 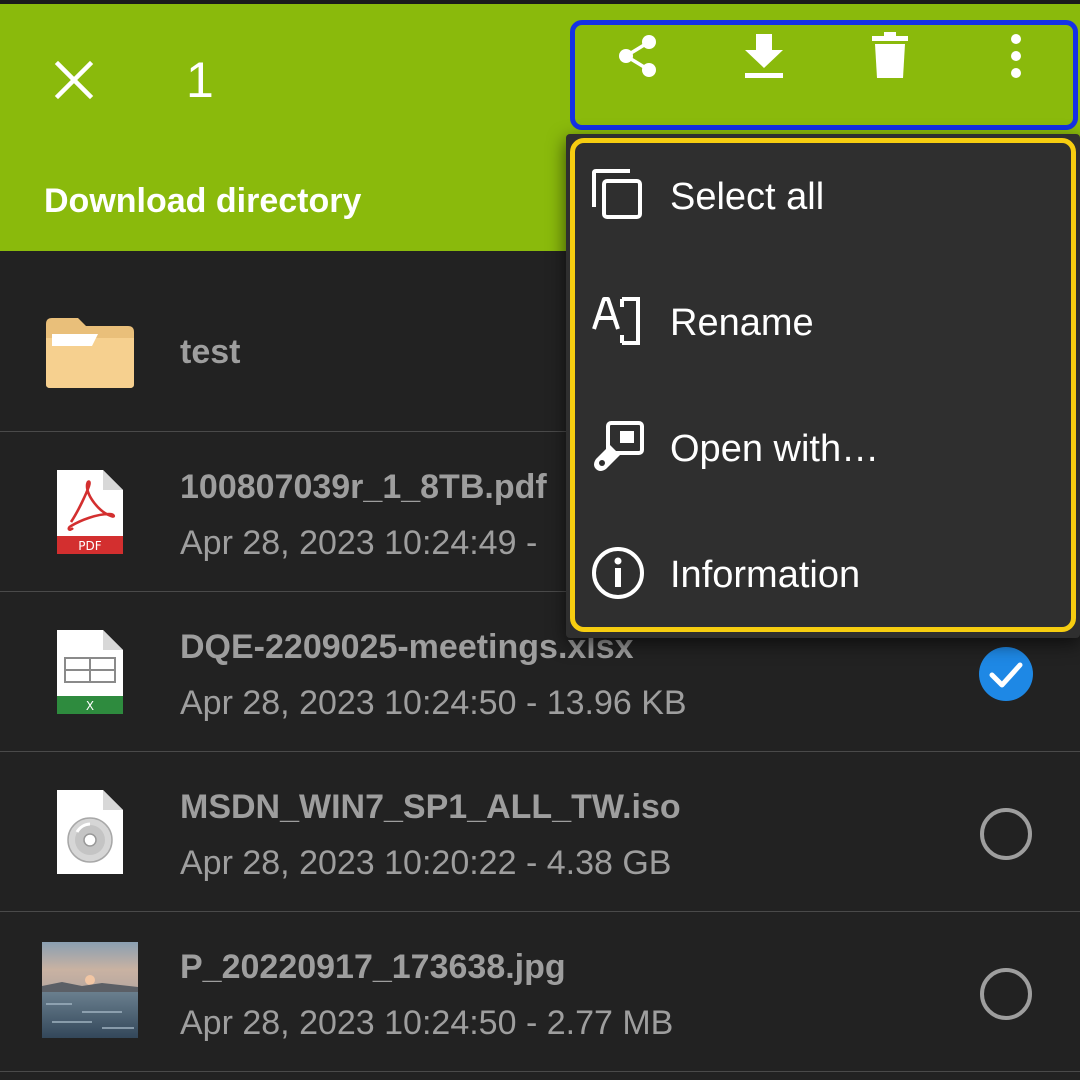 What do you see at coordinates (90, 512) in the screenshot?
I see `pdf-file-icon: PDF` at bounding box center [90, 512].